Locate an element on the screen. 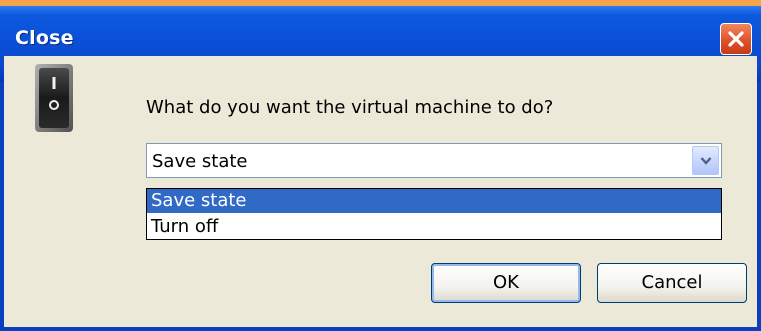 This screenshot has width=761, height=331. cancel-button: Cancel is located at coordinates (672, 283).